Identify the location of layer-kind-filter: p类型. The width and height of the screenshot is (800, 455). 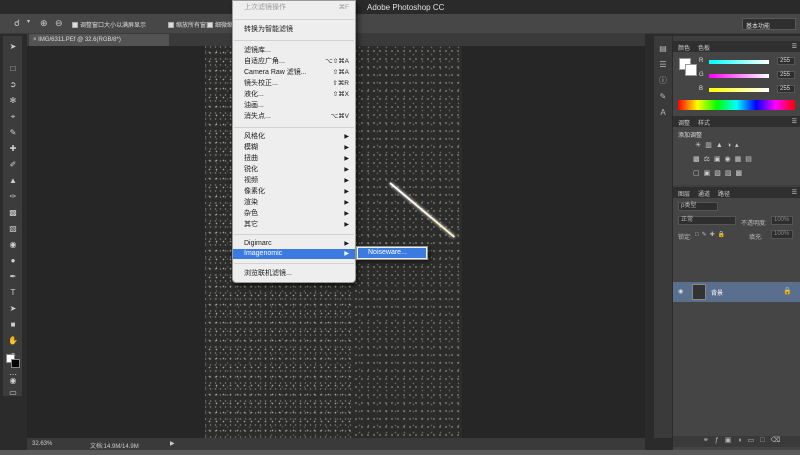
(698, 206).